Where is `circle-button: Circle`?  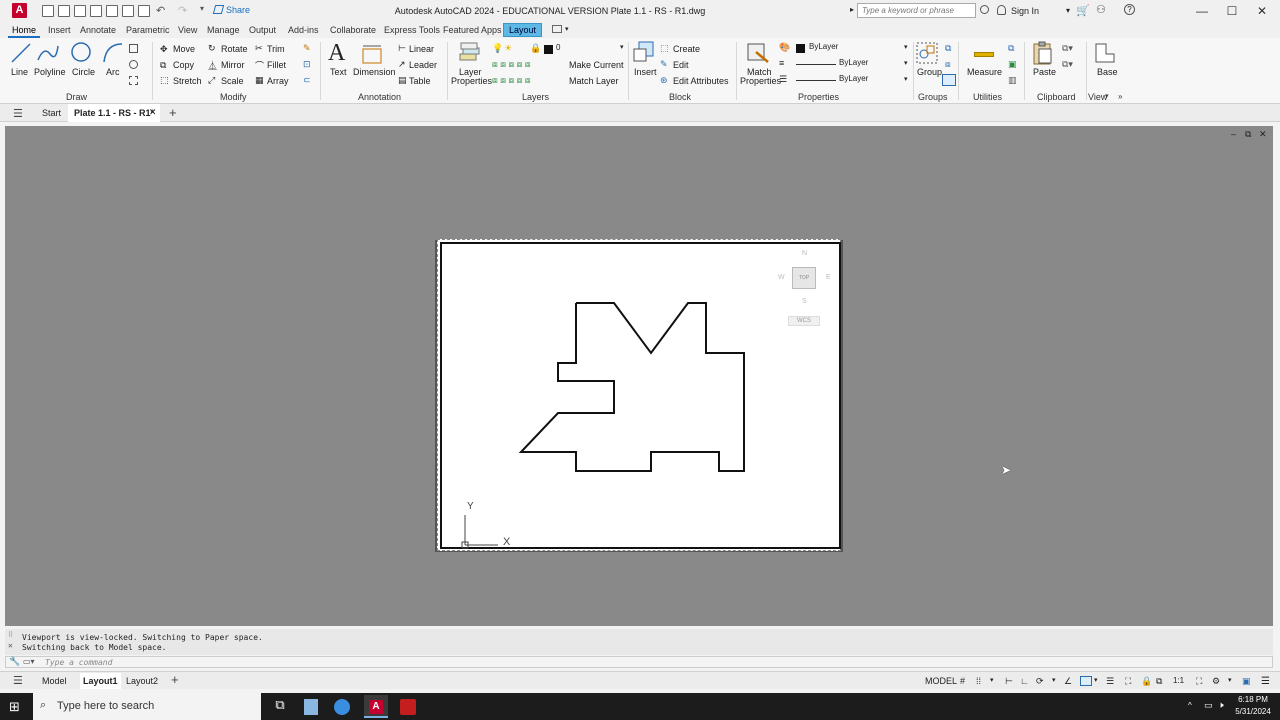
circle-button: Circle is located at coordinates (83, 72).